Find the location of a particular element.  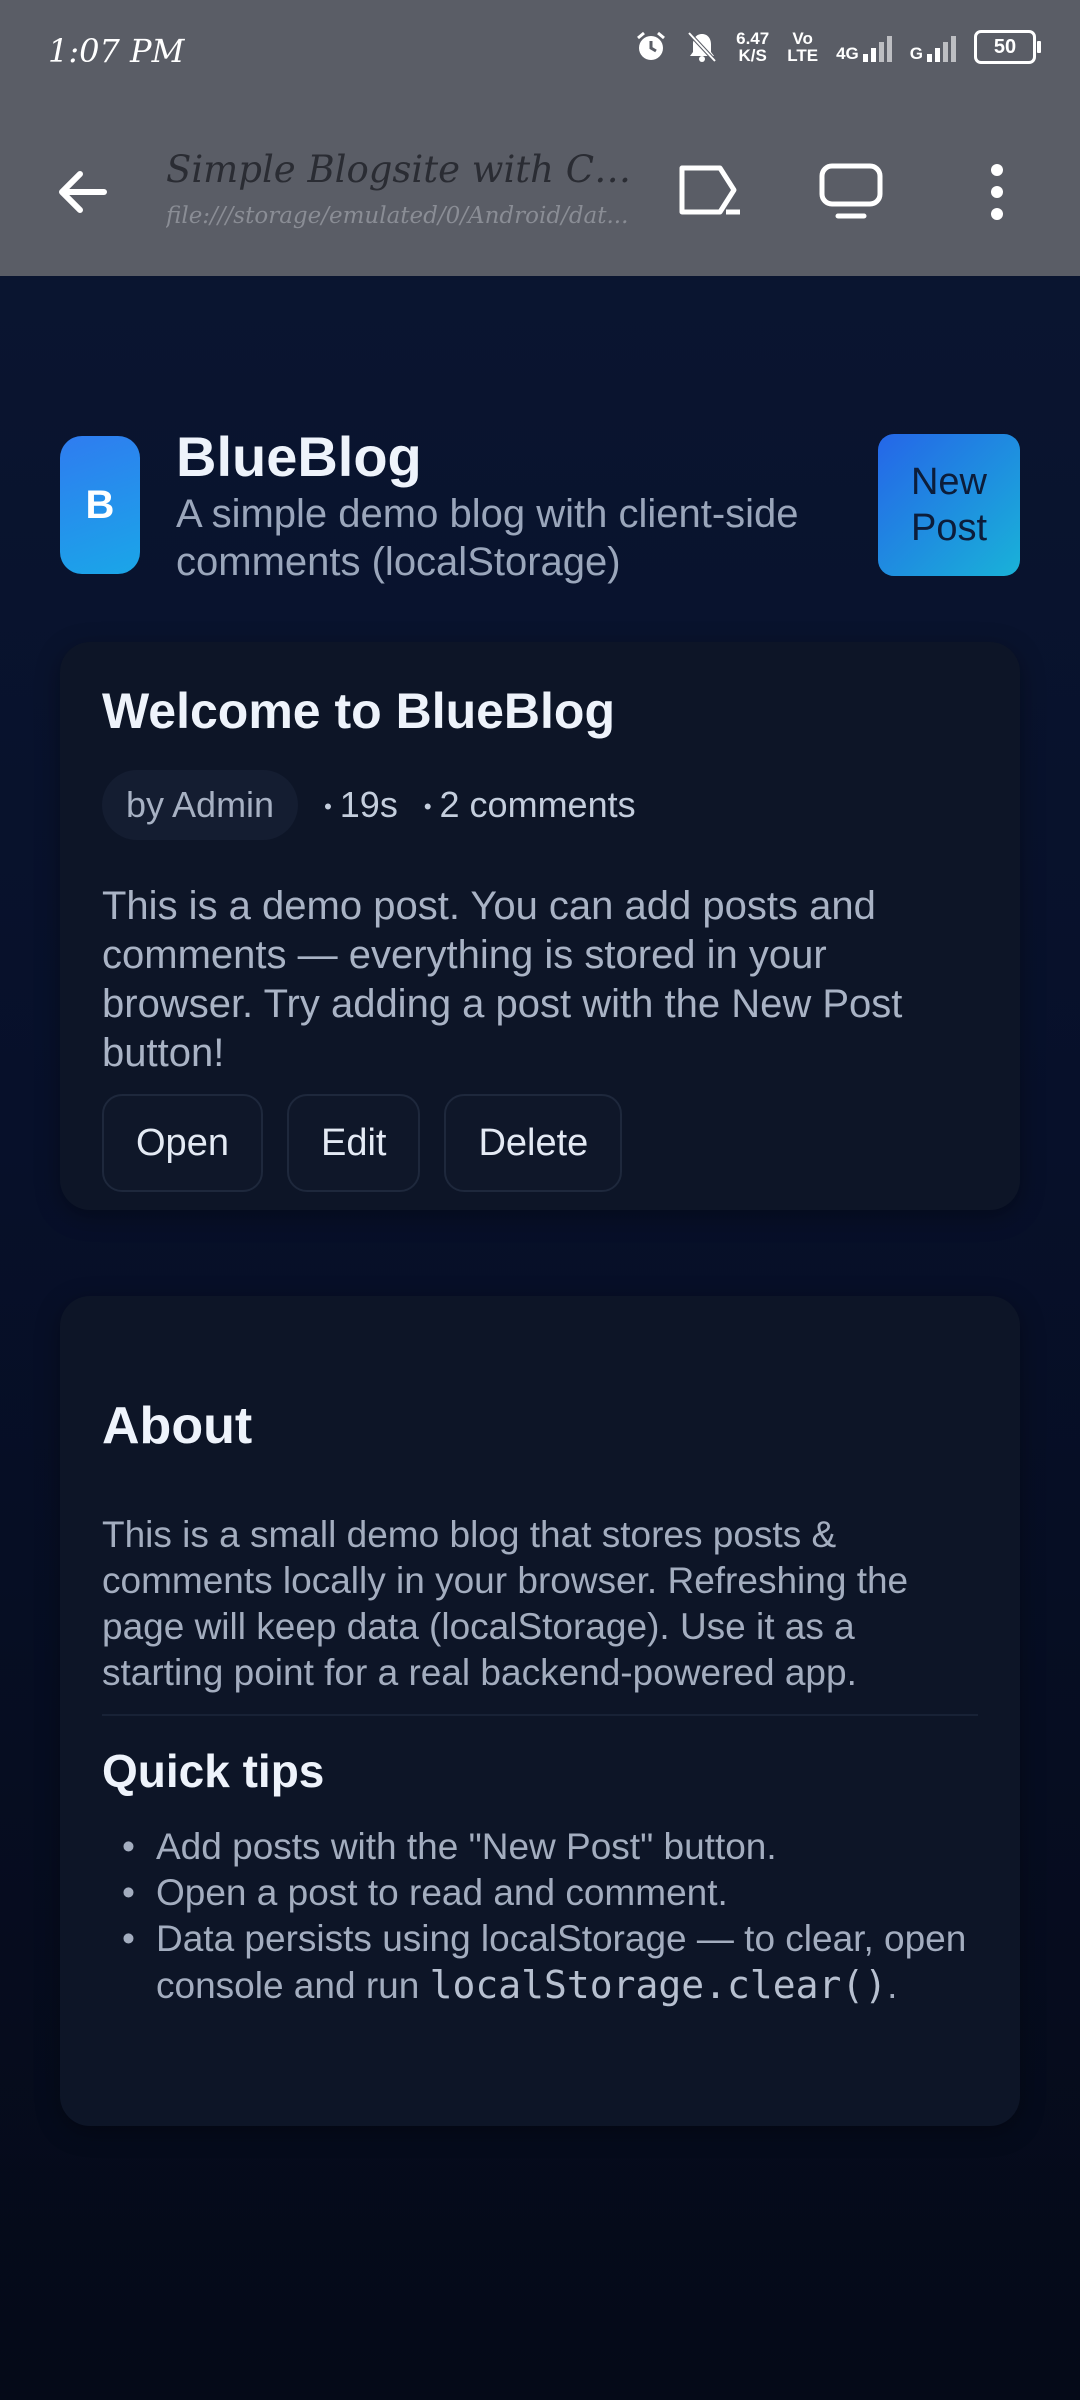

post-age-item: • 19s is located at coordinates (361, 805).